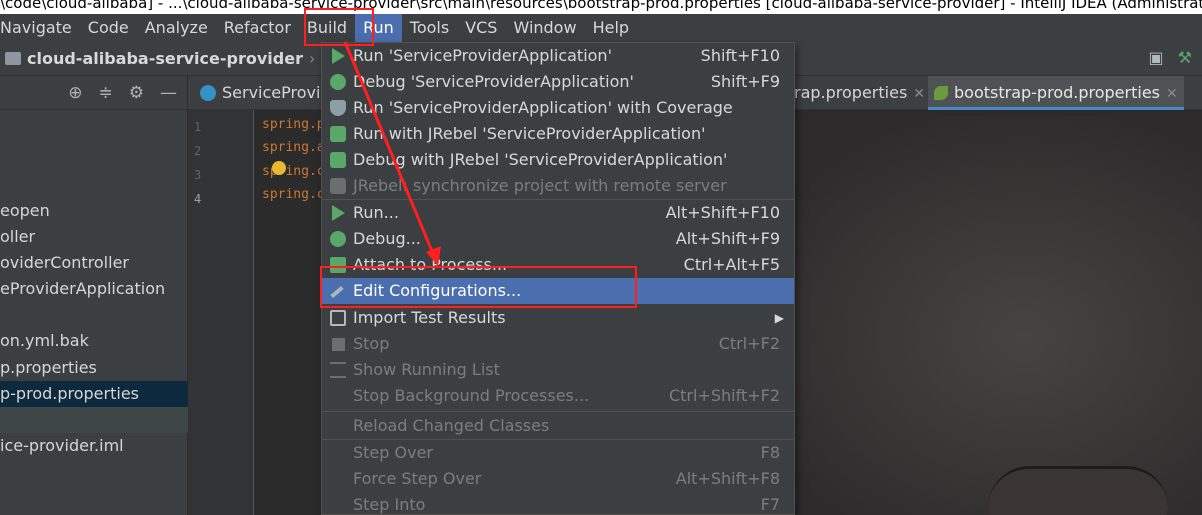 This screenshot has height=515, width=1202. Describe the element at coordinates (94, 394) in the screenshot. I see `tree-node-selected: p-prod.properties` at that location.